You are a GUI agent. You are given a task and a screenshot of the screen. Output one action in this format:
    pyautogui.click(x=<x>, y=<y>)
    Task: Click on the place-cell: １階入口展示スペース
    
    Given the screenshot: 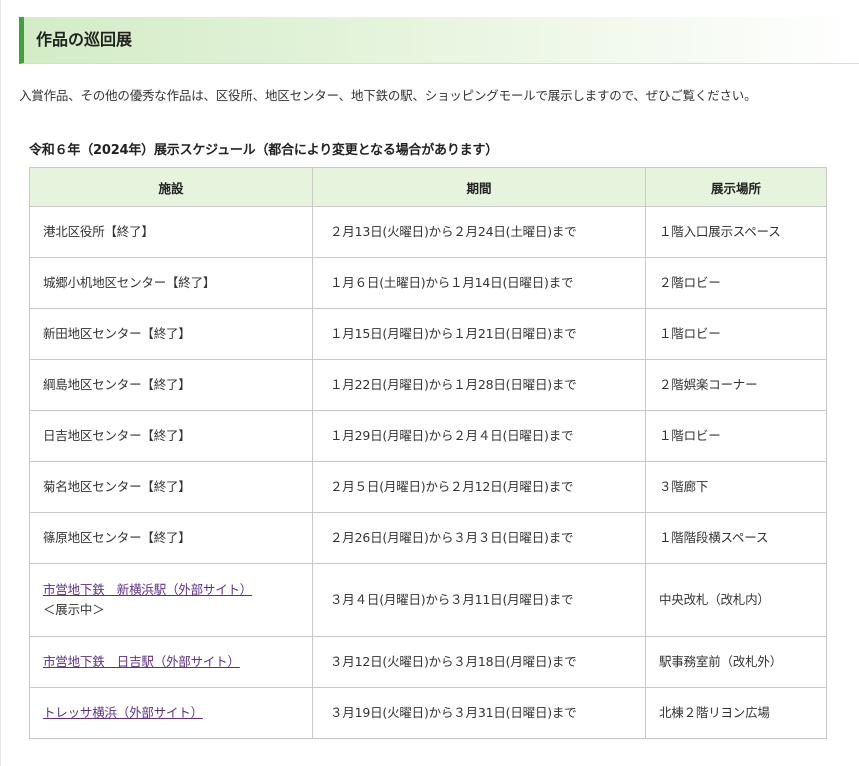 What is the action you would take?
    pyautogui.click(x=736, y=232)
    